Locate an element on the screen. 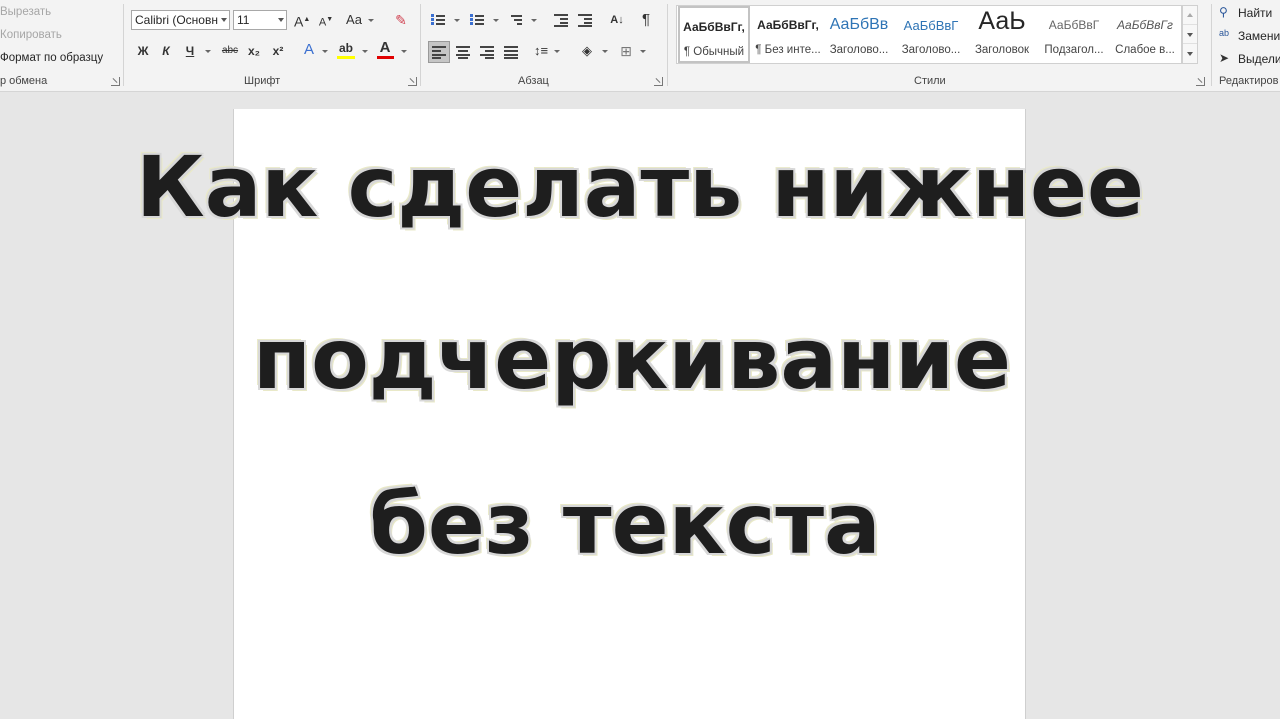 This screenshot has width=1280, height=719. shrink-font-button: A▼ is located at coordinates (326, 20).